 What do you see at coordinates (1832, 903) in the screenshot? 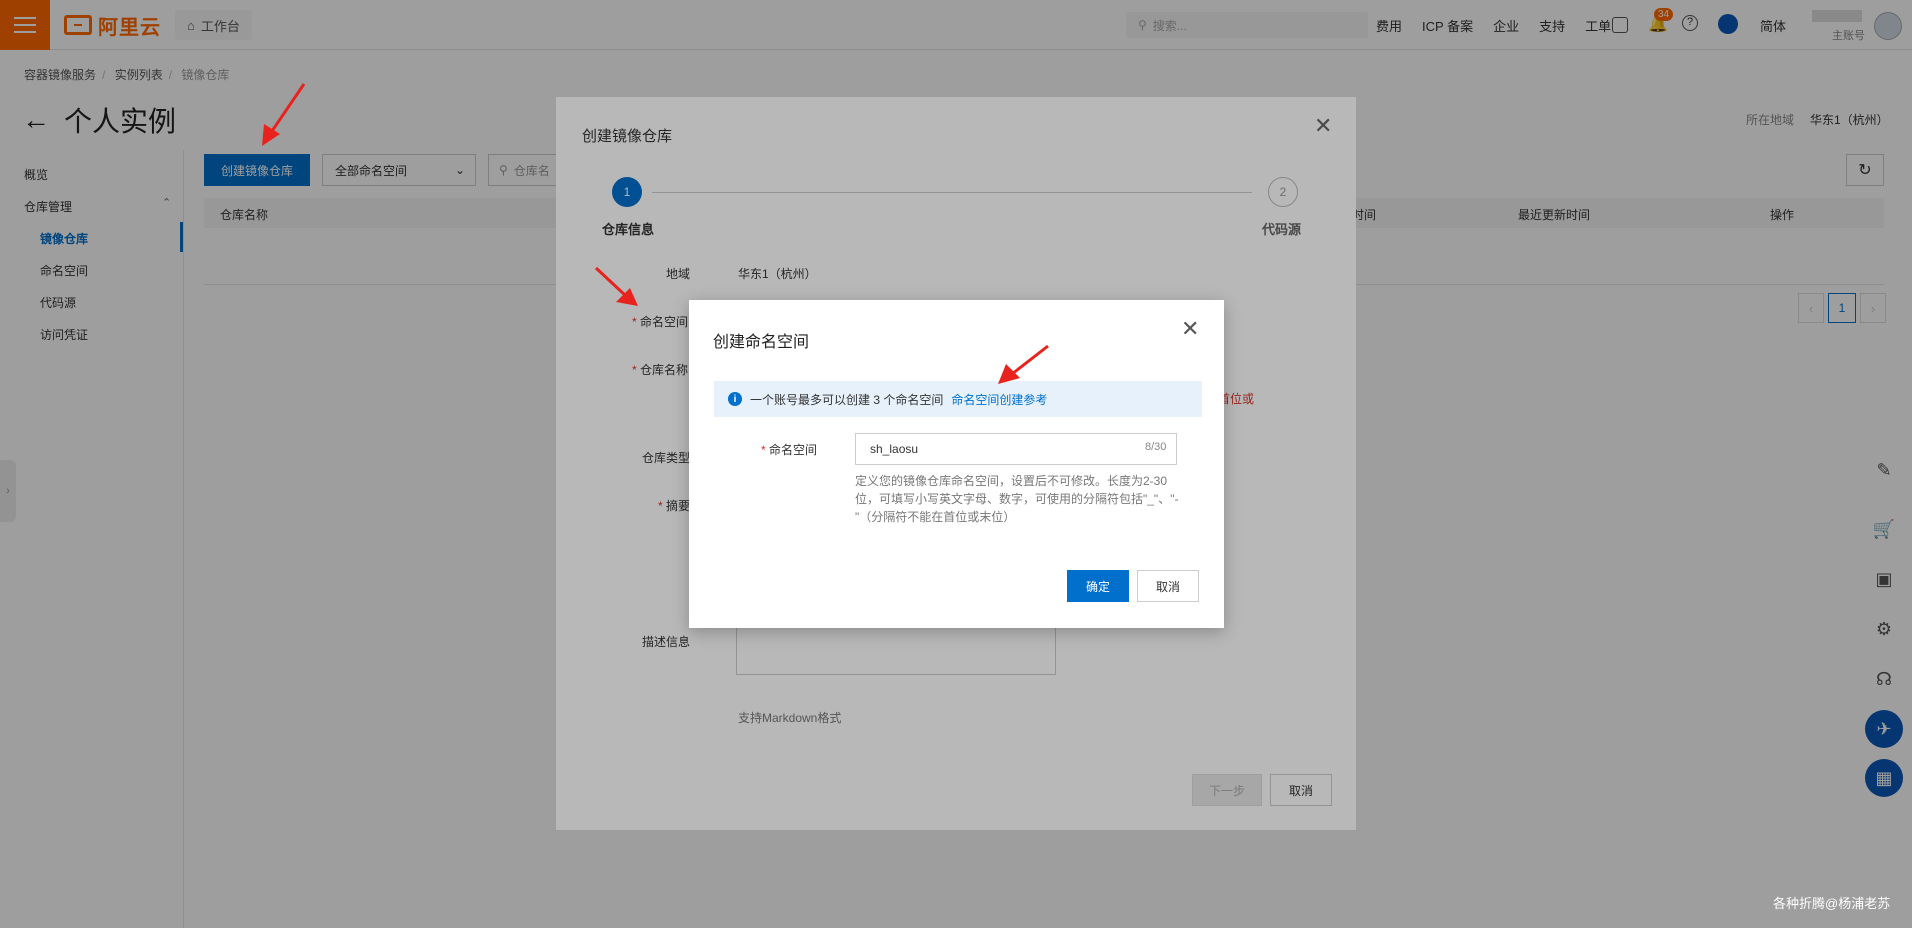
I see `watermark: 各种折腾@杨浦老苏` at bounding box center [1832, 903].